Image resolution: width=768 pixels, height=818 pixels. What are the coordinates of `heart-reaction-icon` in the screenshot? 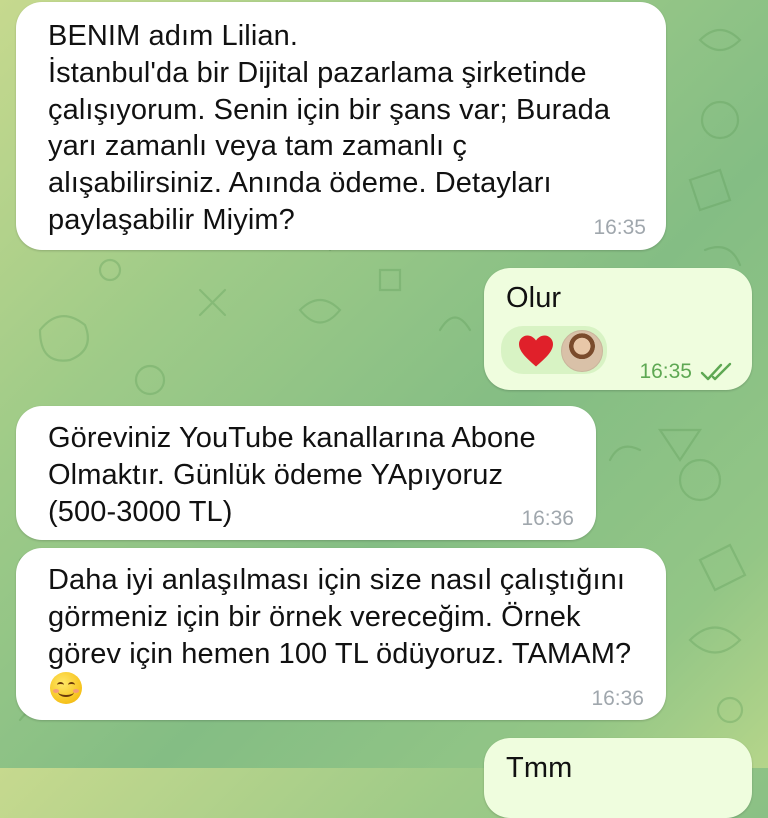 It's located at (536, 351).